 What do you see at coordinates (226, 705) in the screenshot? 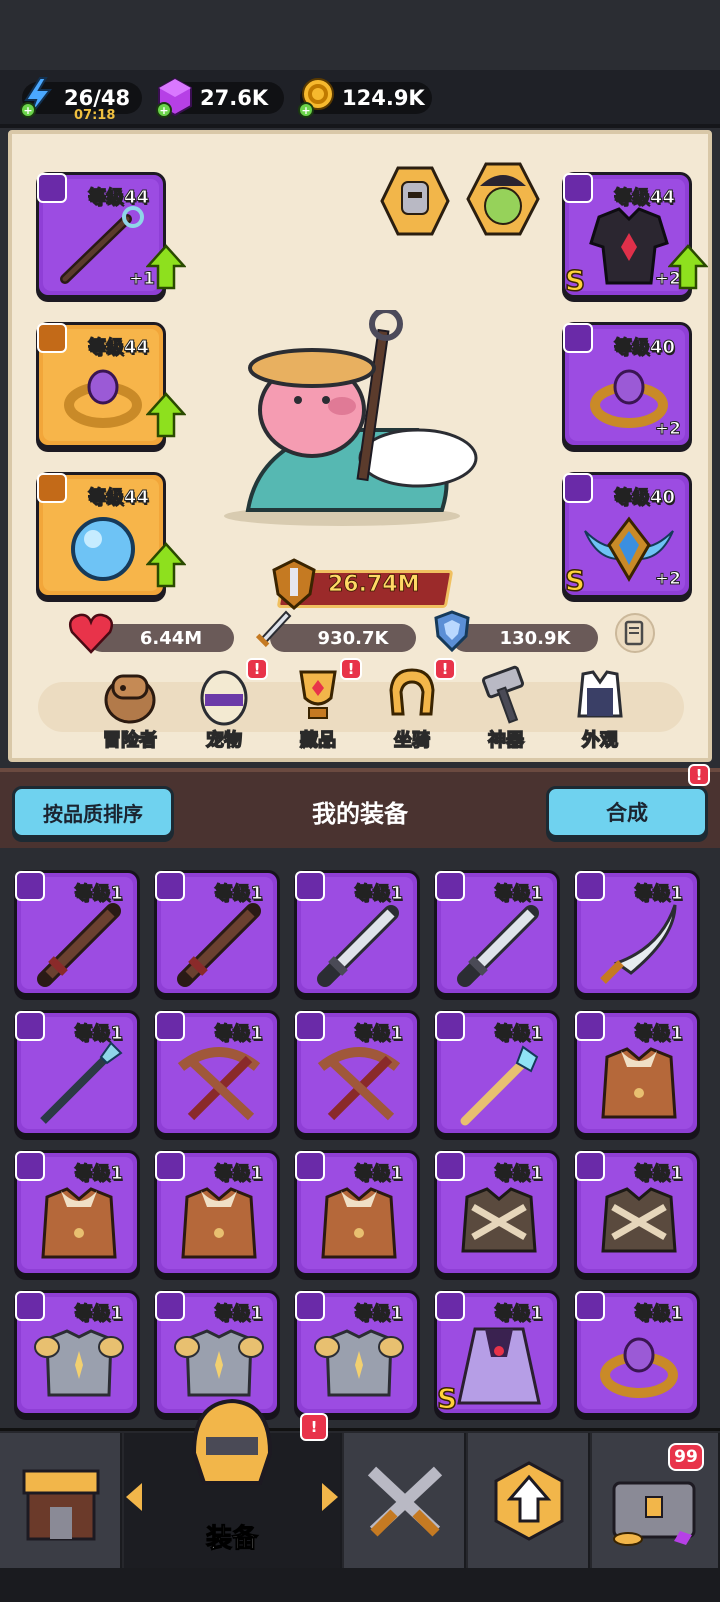
I see `category-pet: 宠物 !` at bounding box center [226, 705].